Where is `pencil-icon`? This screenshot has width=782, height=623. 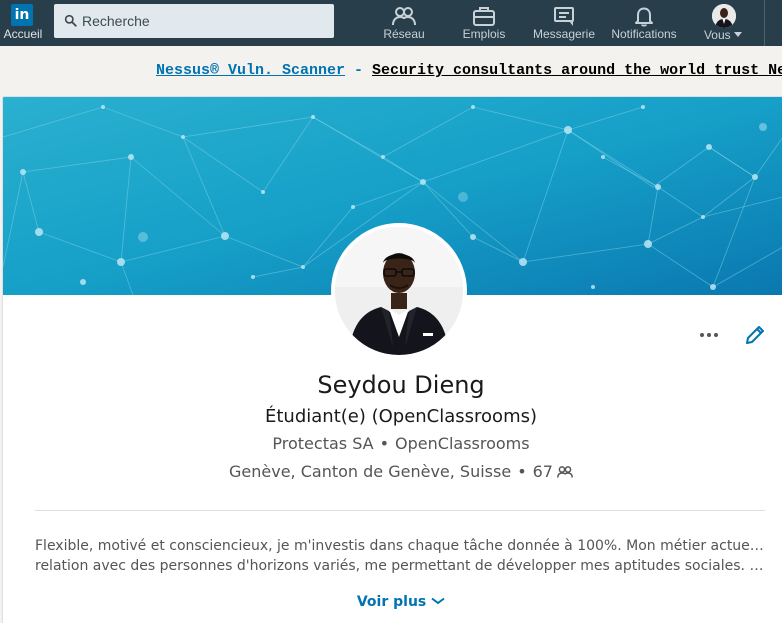
pencil-icon is located at coordinates (755, 335).